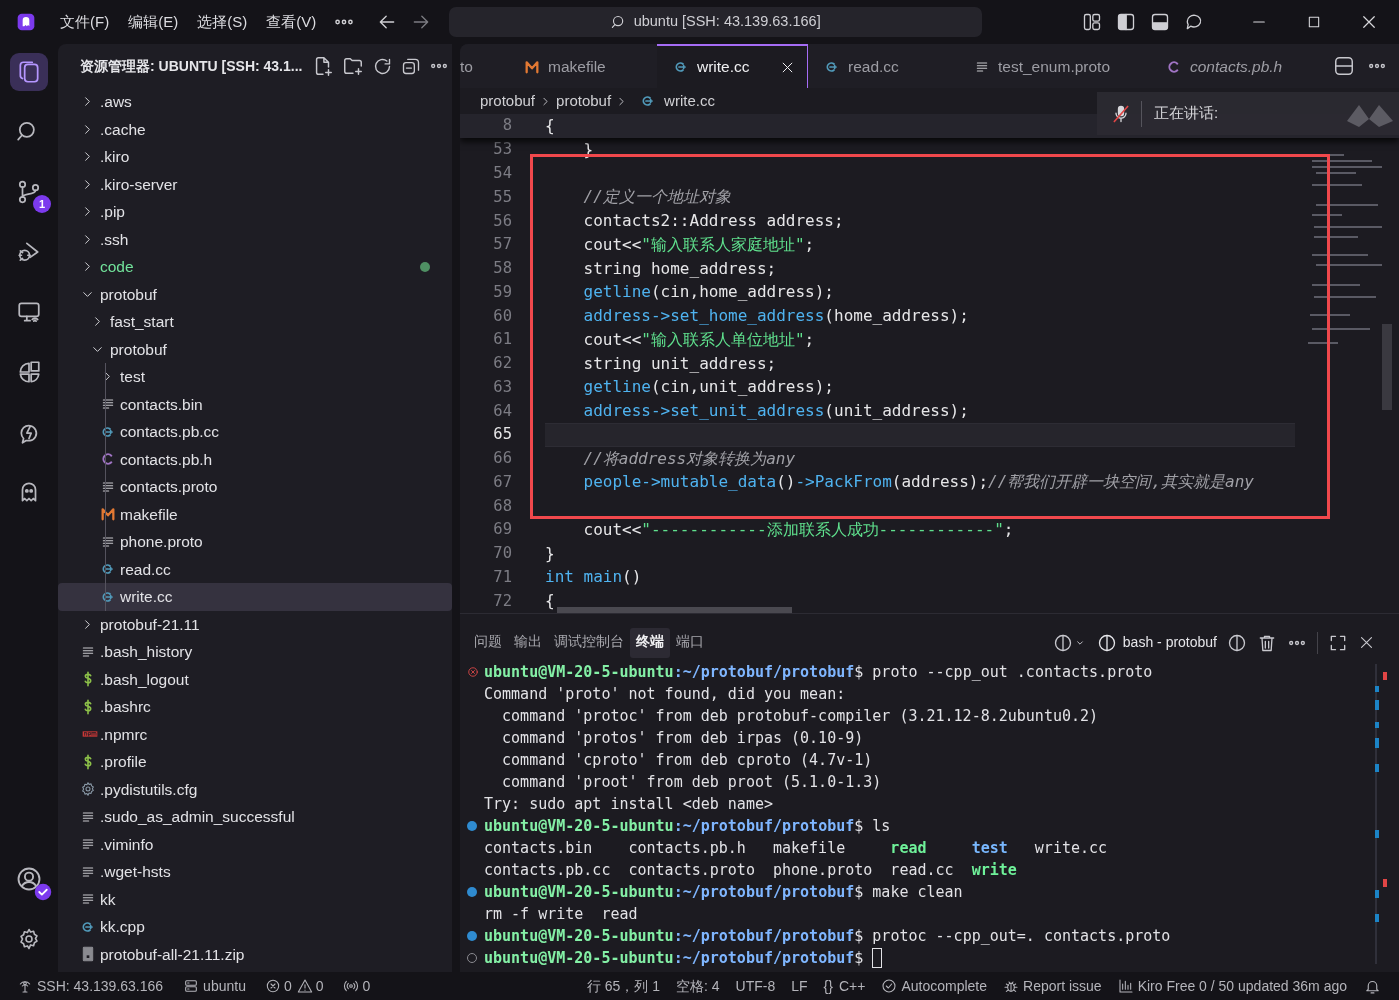  What do you see at coordinates (1160, 22) in the screenshot?
I see `panel-toggle-icon` at bounding box center [1160, 22].